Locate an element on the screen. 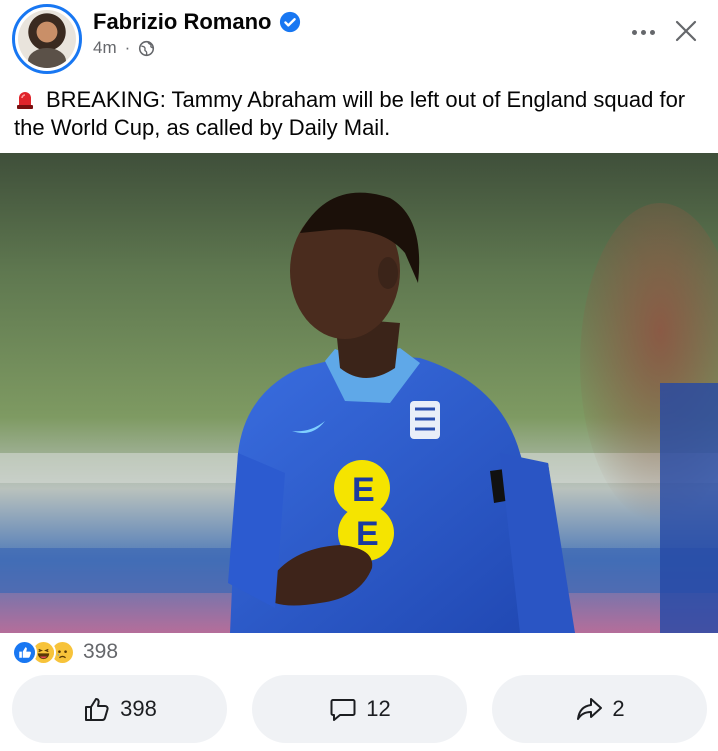 The width and height of the screenshot is (718, 751). like-button: 398 is located at coordinates (119, 709).